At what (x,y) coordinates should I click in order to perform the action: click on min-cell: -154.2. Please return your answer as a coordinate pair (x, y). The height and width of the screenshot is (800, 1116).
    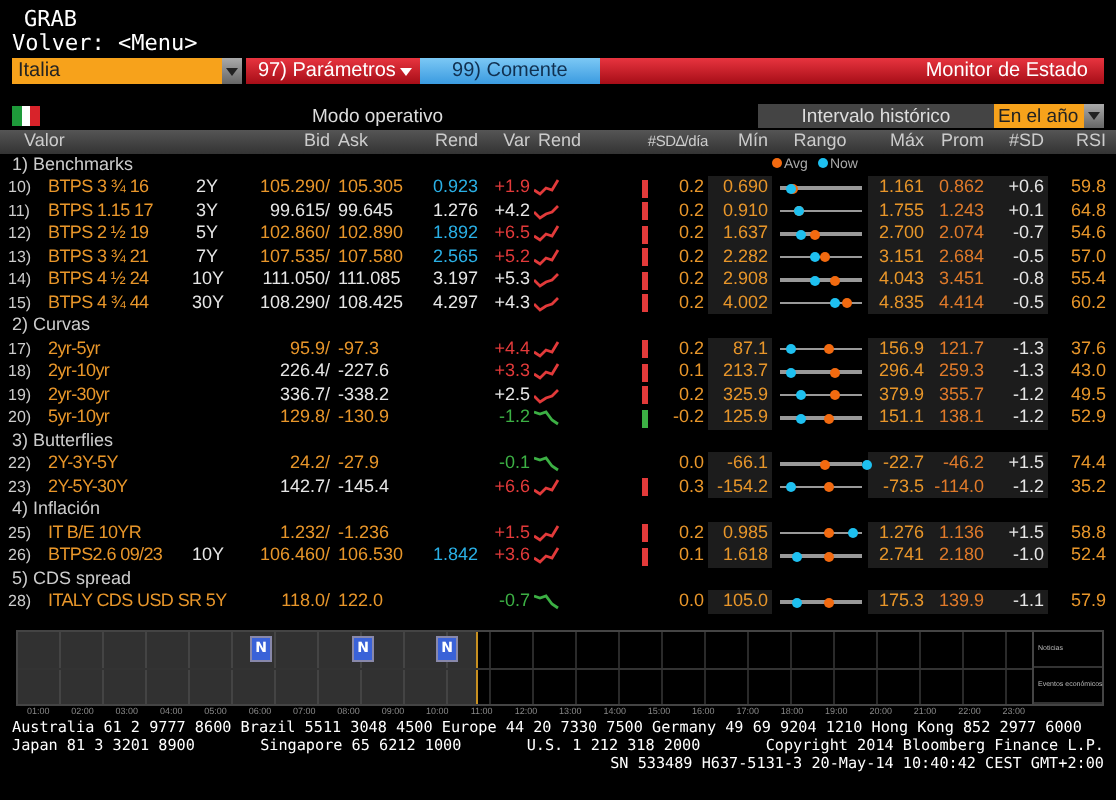
    Looking at the image, I should click on (740, 486).